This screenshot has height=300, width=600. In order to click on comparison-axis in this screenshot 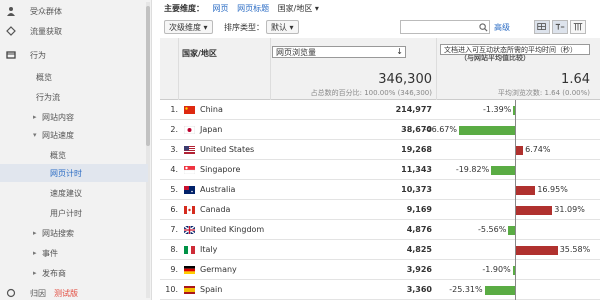, I will do `click(515, 200)`.